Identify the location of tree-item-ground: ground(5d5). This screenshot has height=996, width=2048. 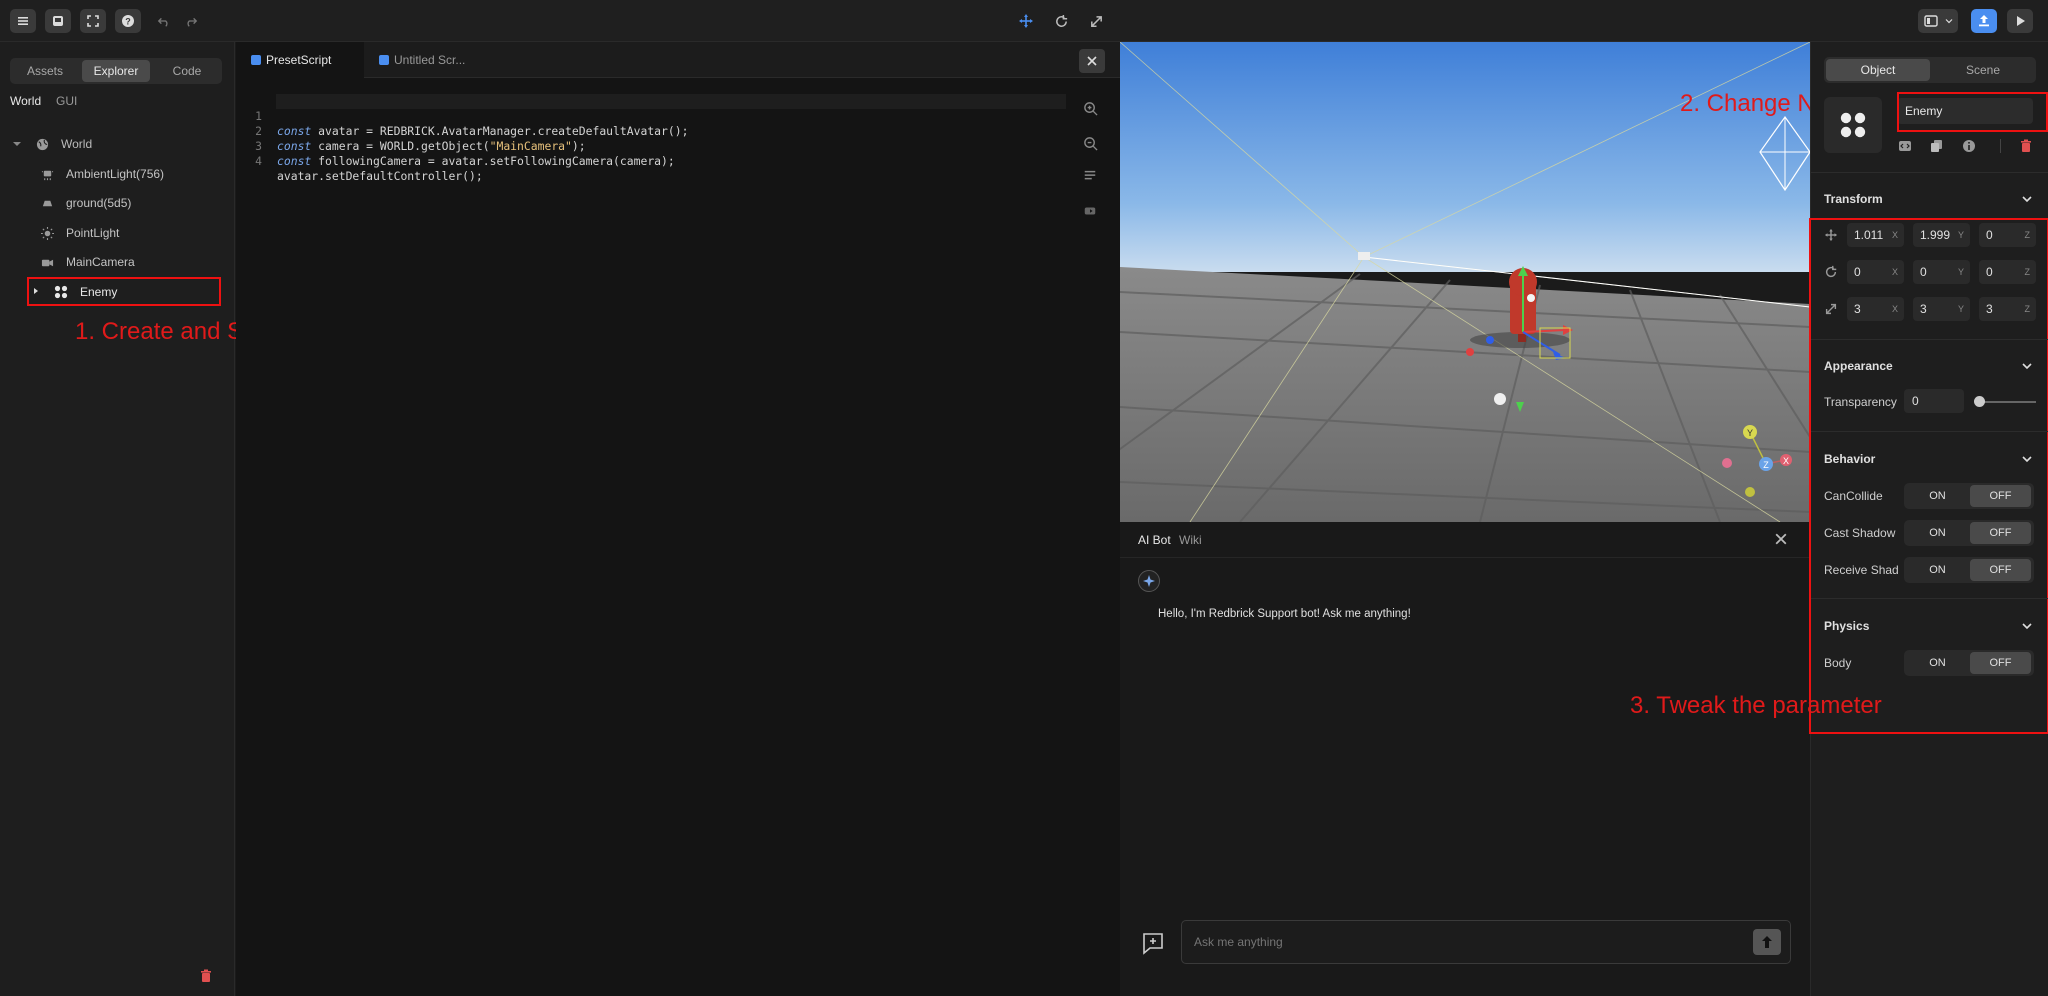
(85, 203).